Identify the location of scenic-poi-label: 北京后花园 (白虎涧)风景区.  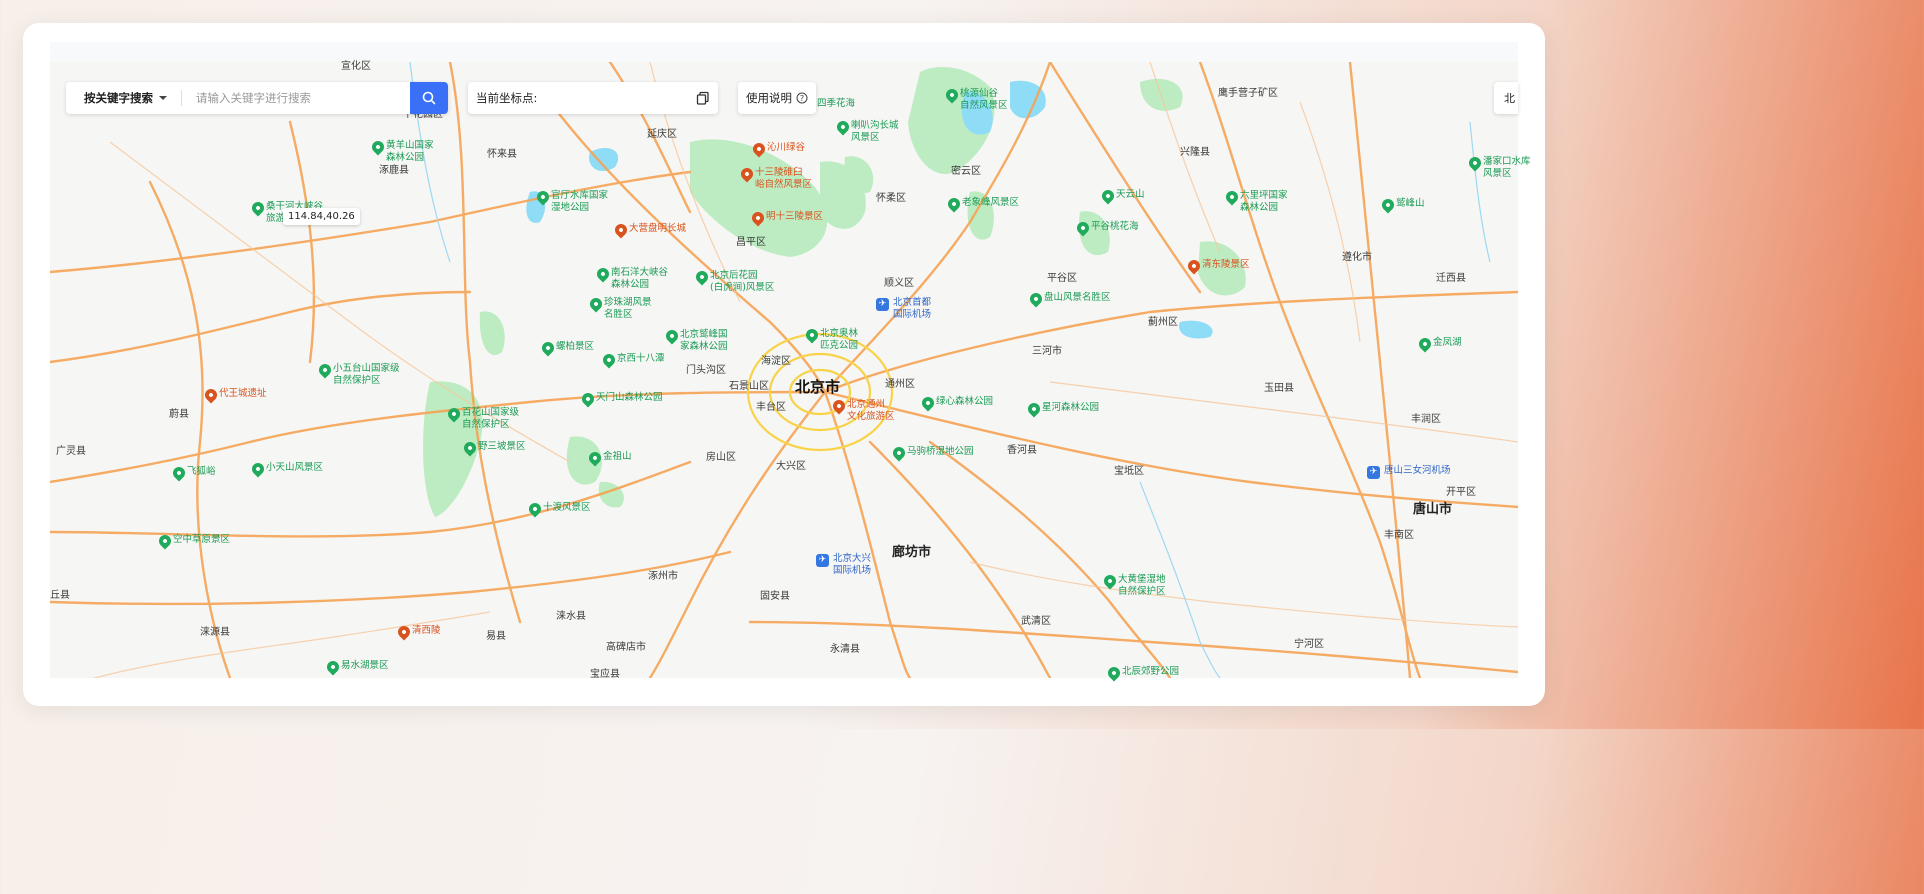
(742, 282).